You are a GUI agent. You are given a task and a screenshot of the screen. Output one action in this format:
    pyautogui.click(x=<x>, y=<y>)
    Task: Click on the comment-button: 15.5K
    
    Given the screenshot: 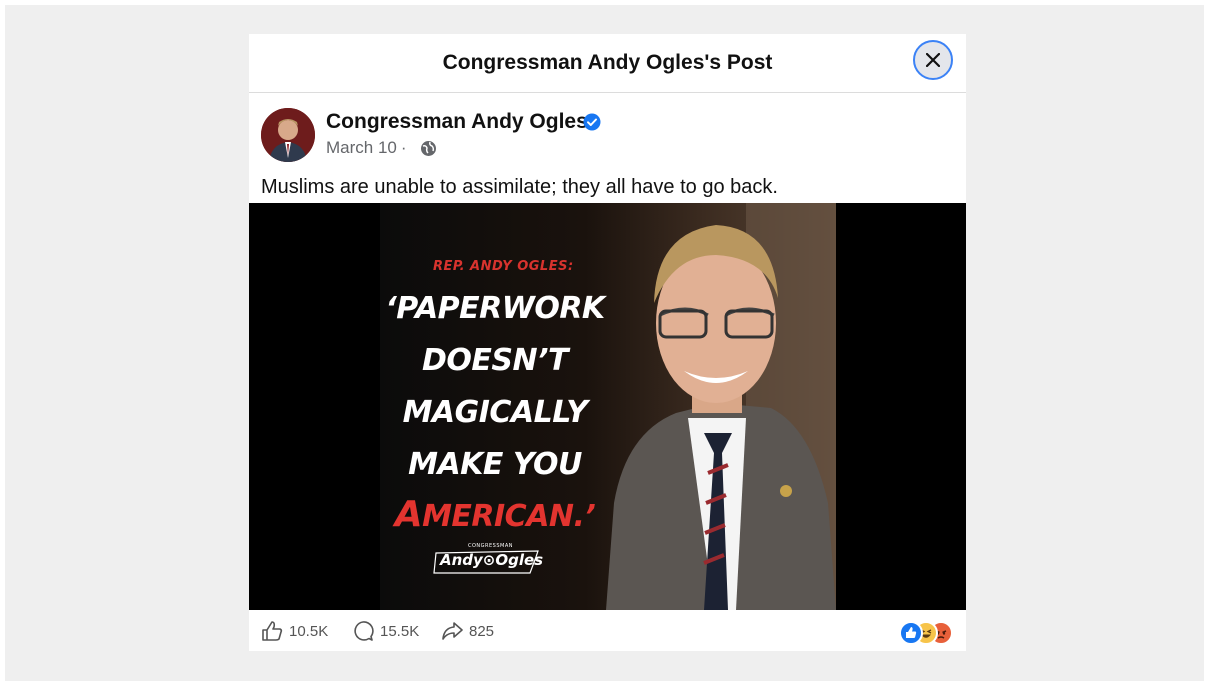 What is the action you would take?
    pyautogui.click(x=385, y=631)
    